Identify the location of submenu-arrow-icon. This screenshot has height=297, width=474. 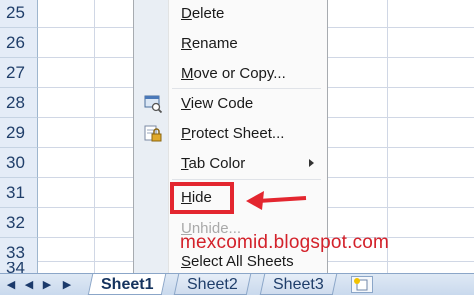
(311, 163).